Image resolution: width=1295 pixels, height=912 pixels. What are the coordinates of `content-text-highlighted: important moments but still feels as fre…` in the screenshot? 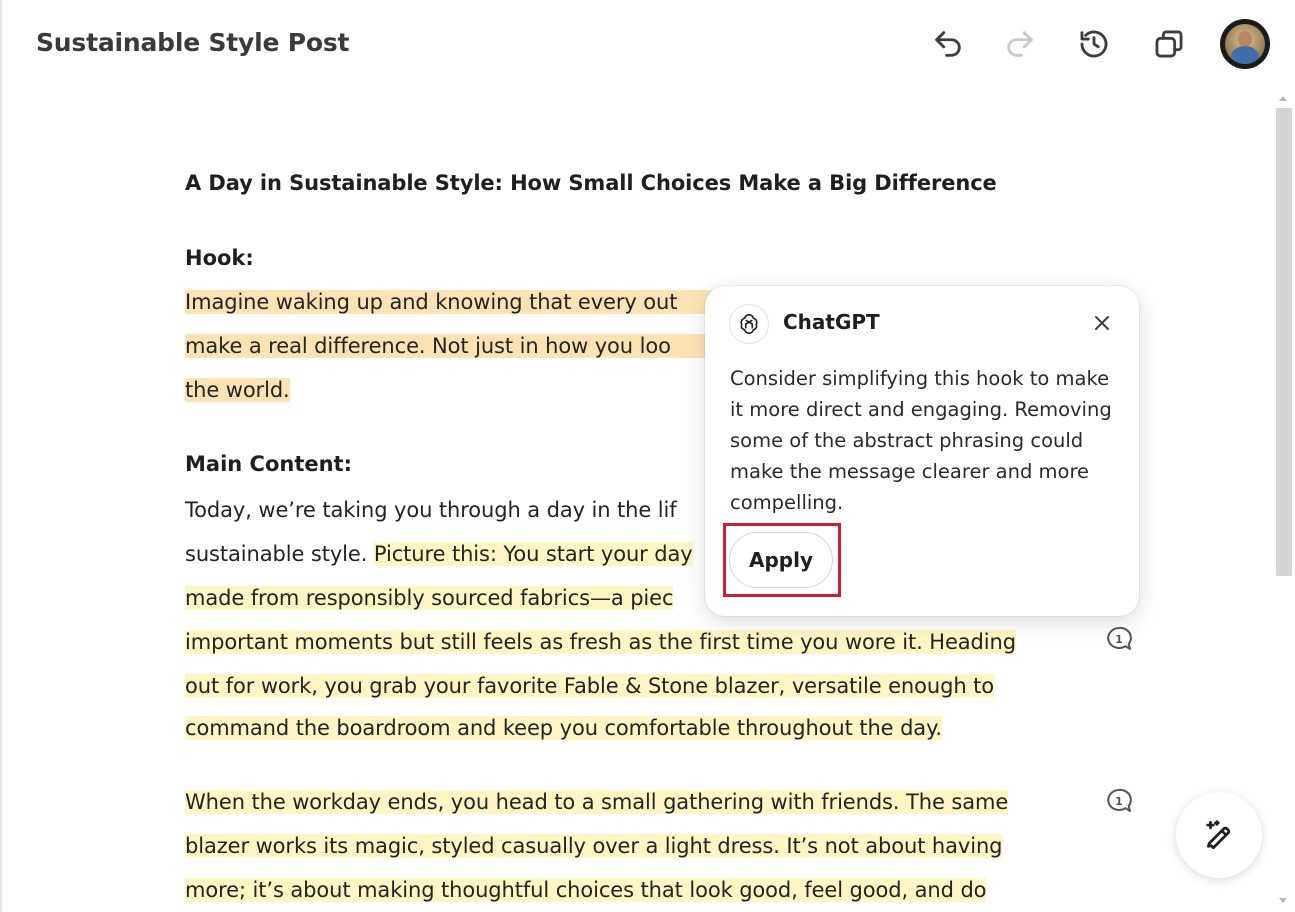 It's located at (554, 642).